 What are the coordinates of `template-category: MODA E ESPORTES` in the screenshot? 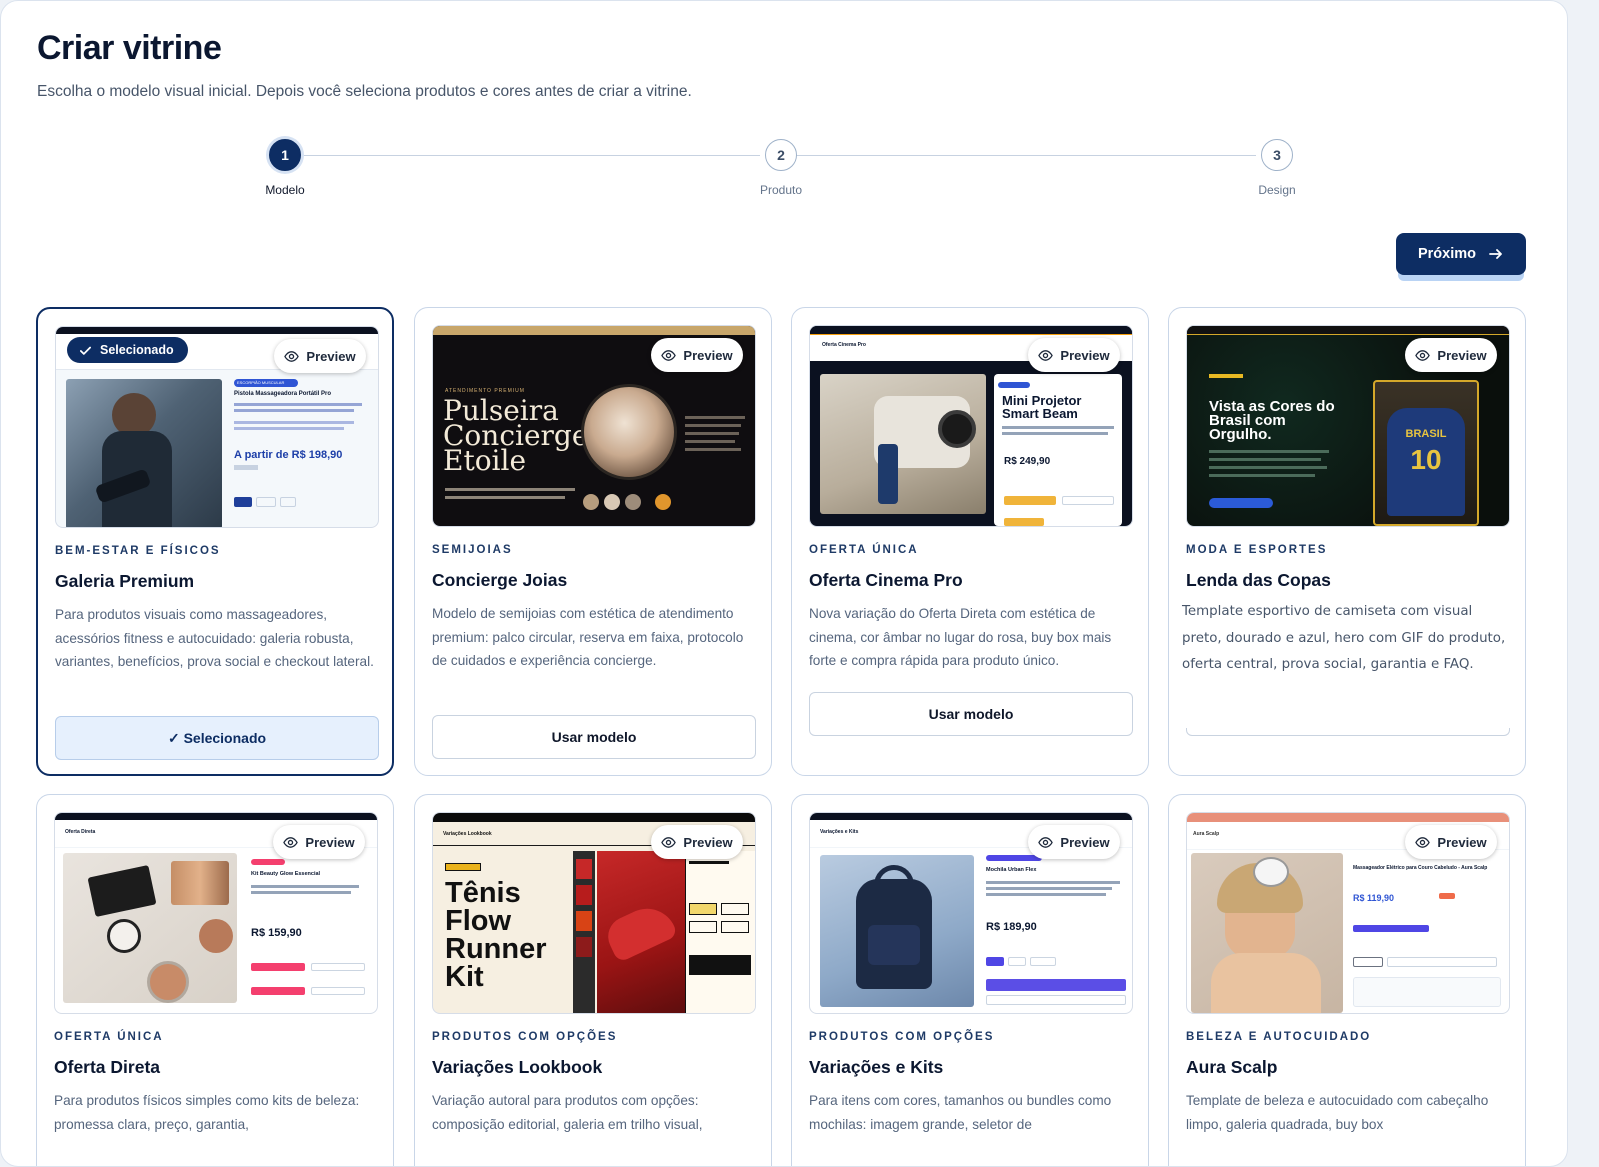 It's located at (1257, 550).